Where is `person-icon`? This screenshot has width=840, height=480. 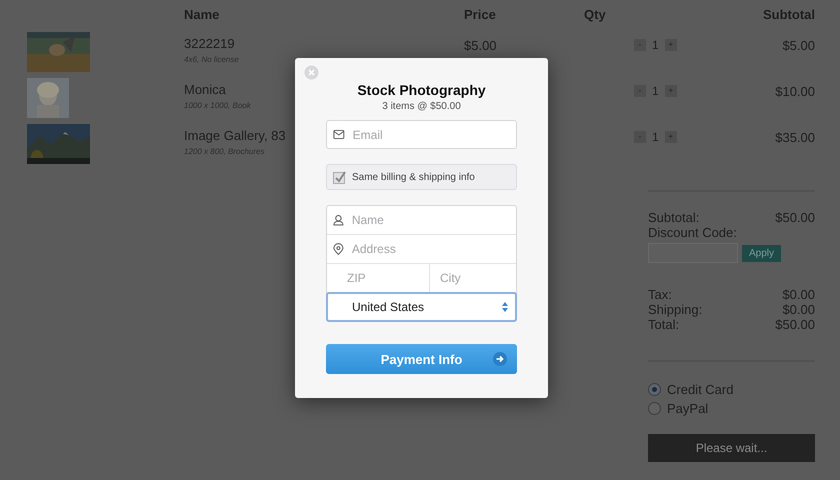
person-icon is located at coordinates (338, 220).